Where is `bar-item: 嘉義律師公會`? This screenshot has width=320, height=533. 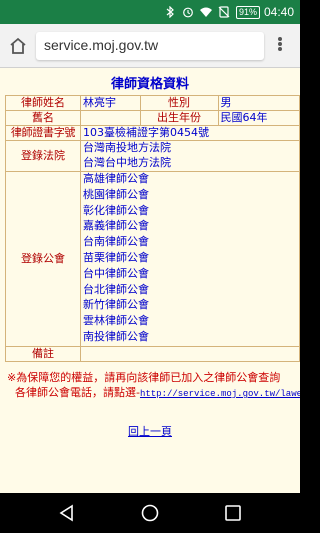
bar-item: 嘉義律師公會 is located at coordinates (116, 226).